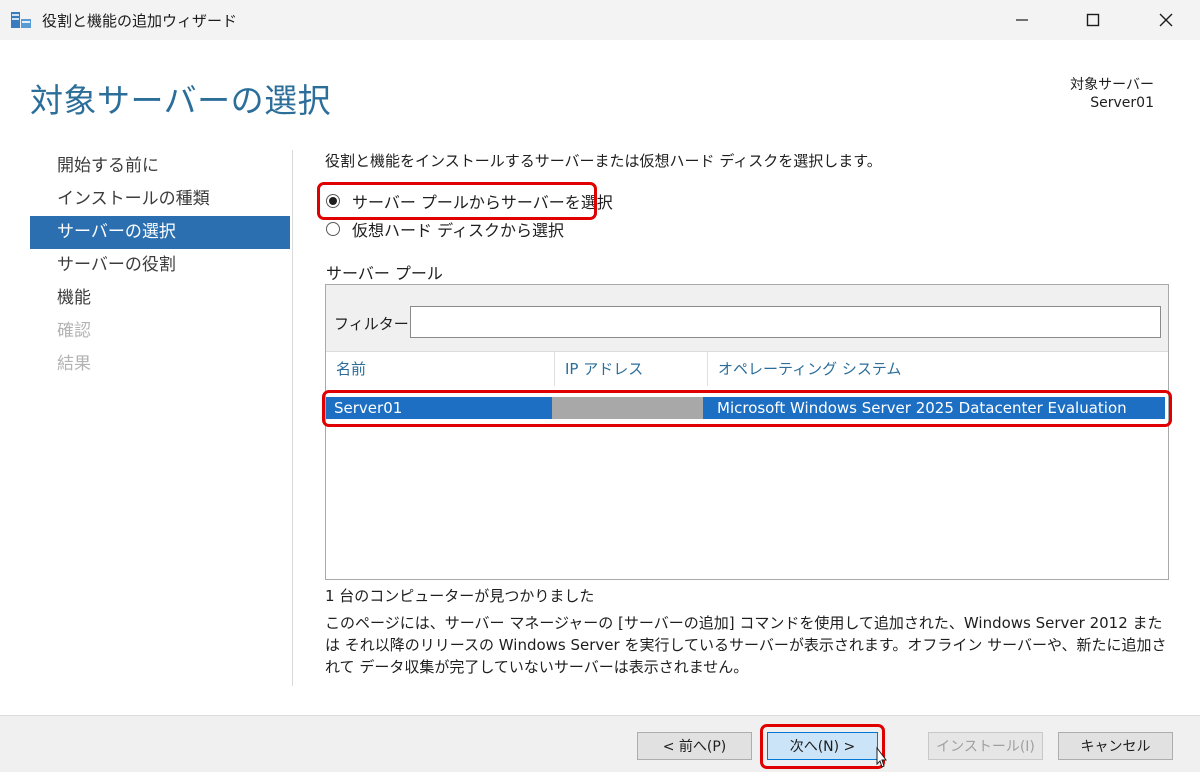  Describe the element at coordinates (333, 229) in the screenshot. I see `radio-button-unselected` at that location.